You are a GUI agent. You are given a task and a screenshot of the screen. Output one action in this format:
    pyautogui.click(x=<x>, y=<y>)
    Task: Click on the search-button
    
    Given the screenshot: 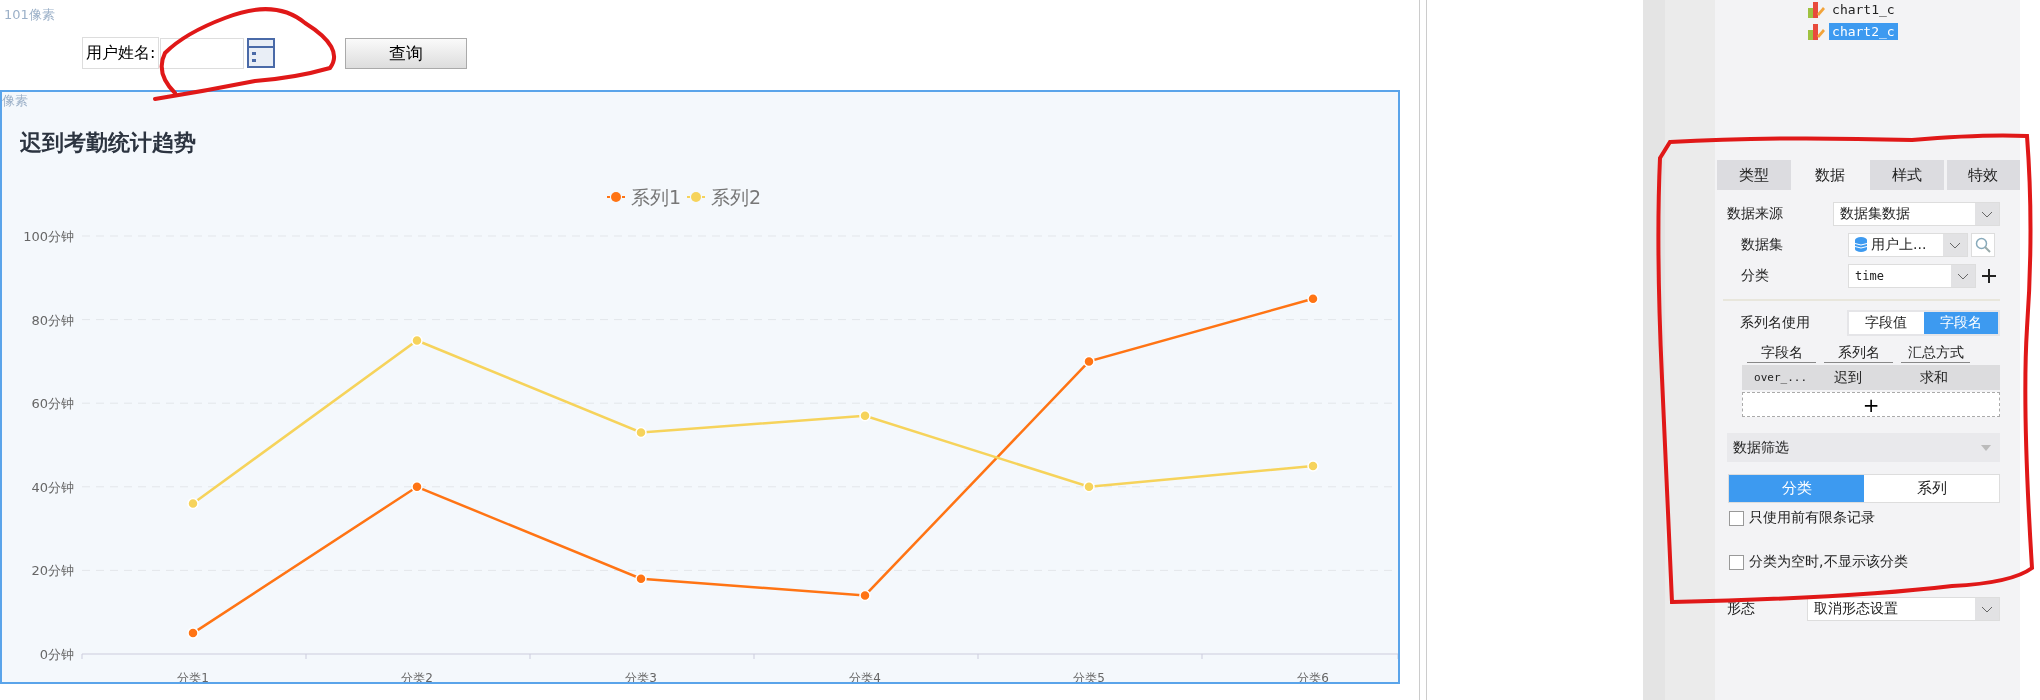 What is the action you would take?
    pyautogui.click(x=1983, y=244)
    